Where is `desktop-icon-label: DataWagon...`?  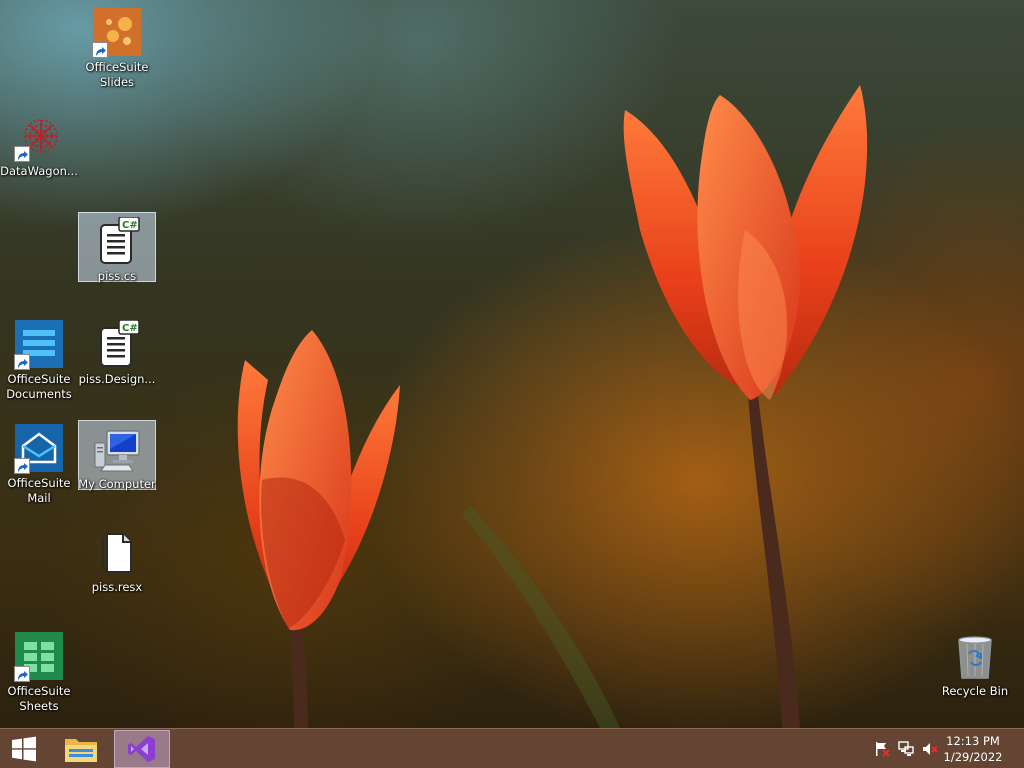 desktop-icon-label: DataWagon... is located at coordinates (39, 171).